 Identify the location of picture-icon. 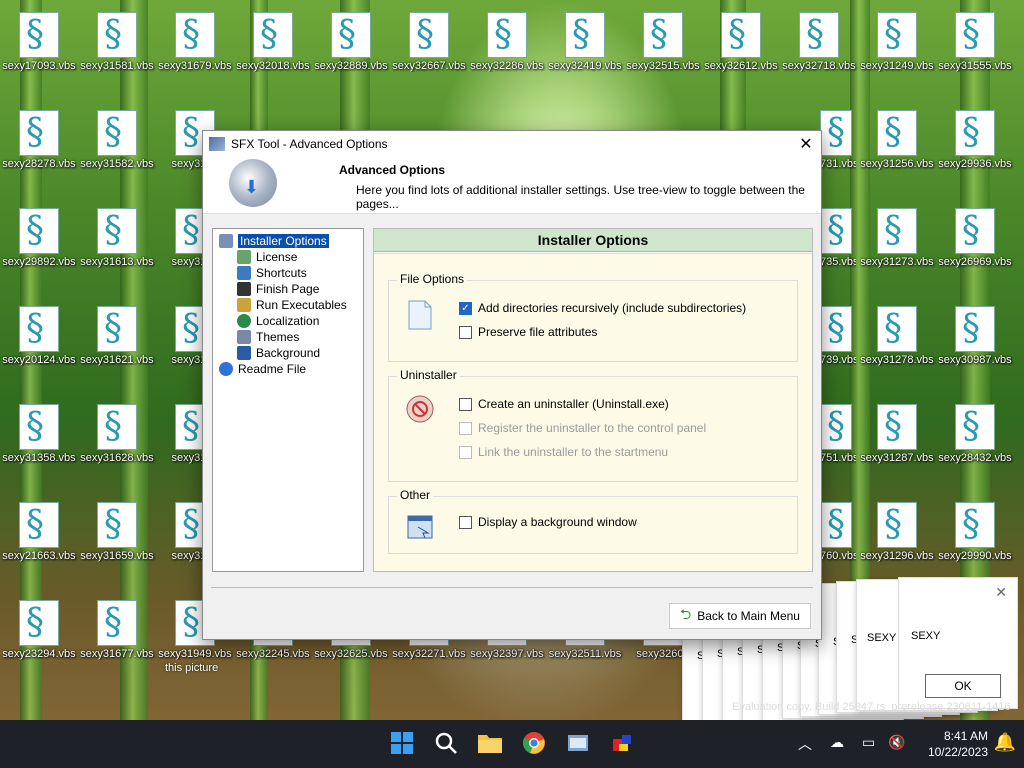
(244, 353).